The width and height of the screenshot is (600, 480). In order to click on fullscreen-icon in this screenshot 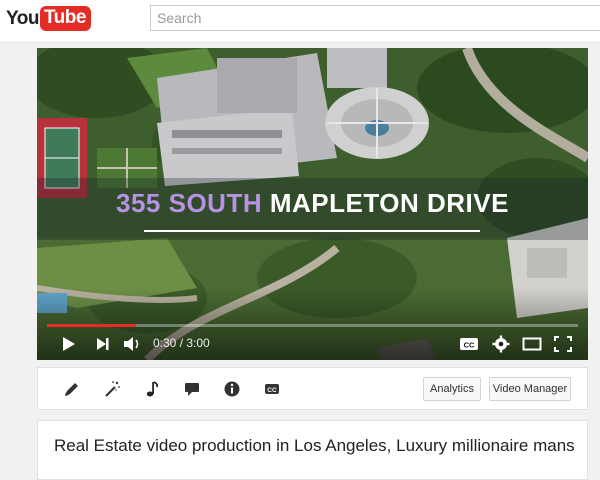, I will do `click(563, 344)`.